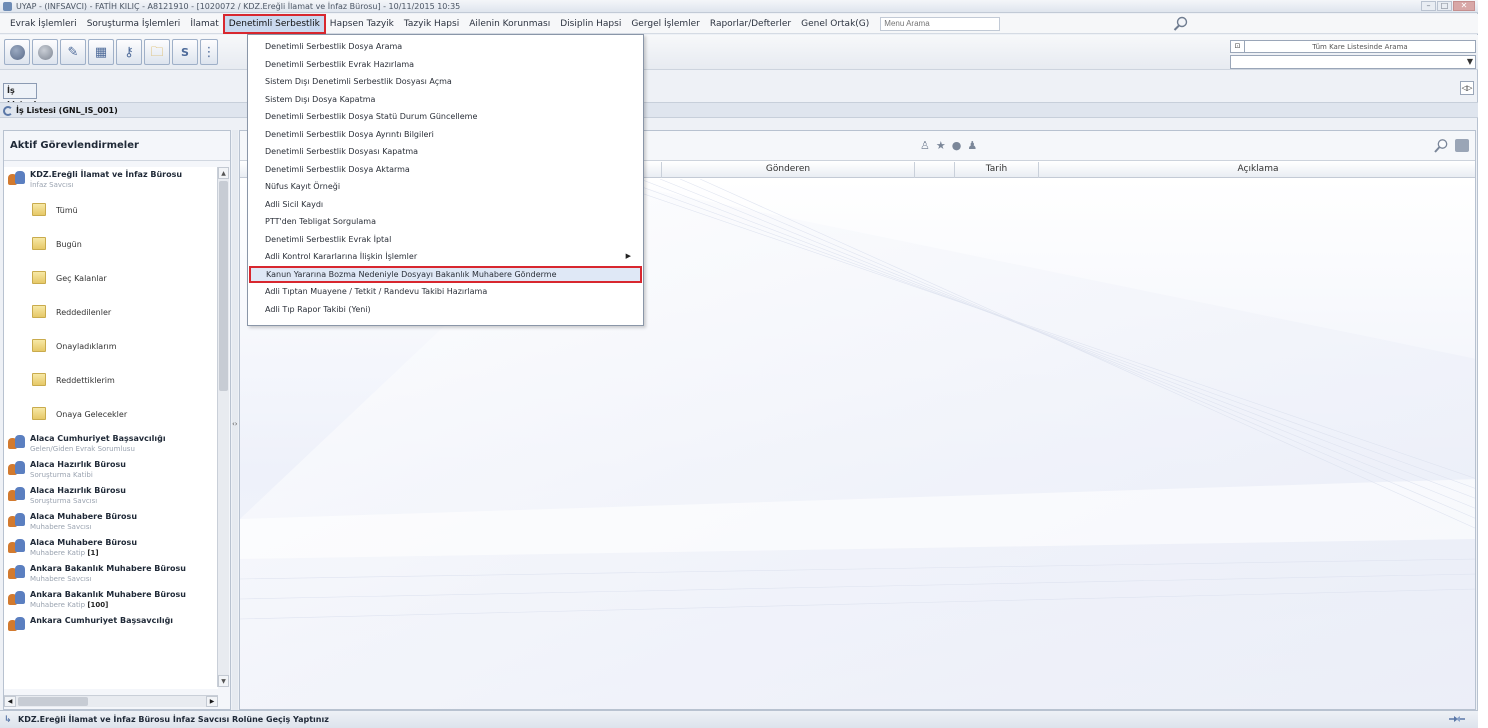 This screenshot has height=728, width=1488. I want to click on panel-splitter: ‹›, so click(235, 420).